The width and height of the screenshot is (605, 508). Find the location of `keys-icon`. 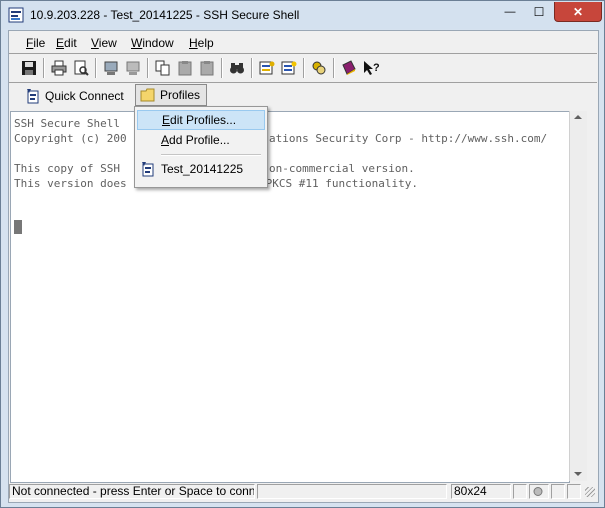

keys-icon is located at coordinates (319, 68).